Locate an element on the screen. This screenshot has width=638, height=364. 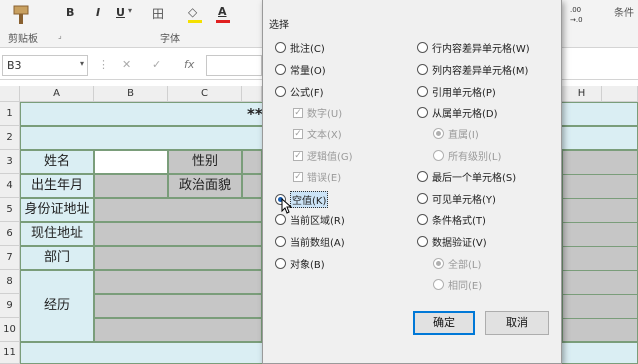
row-header: 10 is located at coordinates (10, 330).